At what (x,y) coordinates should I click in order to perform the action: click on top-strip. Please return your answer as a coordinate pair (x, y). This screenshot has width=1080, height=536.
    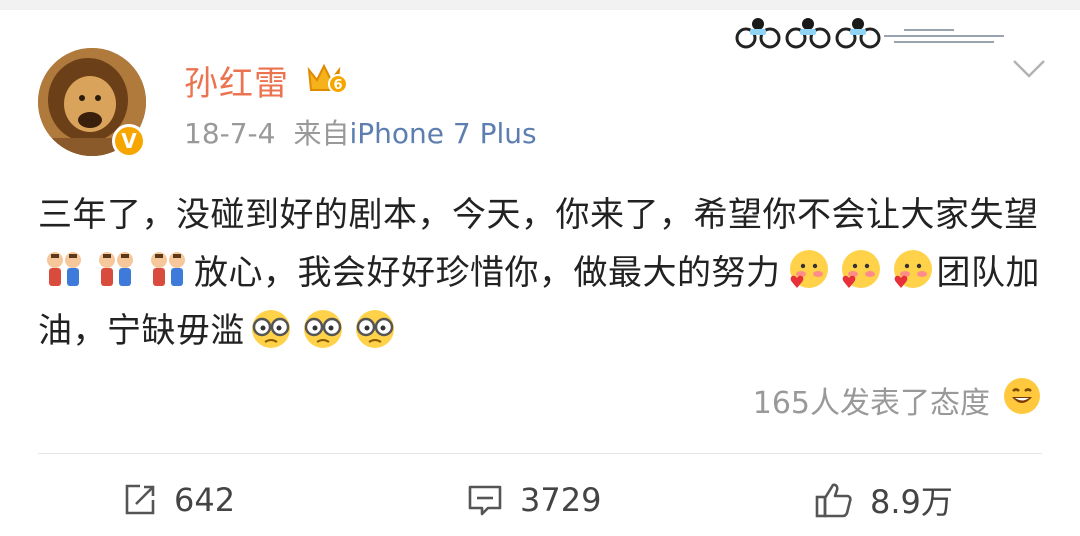
    Looking at the image, I should click on (540, 5).